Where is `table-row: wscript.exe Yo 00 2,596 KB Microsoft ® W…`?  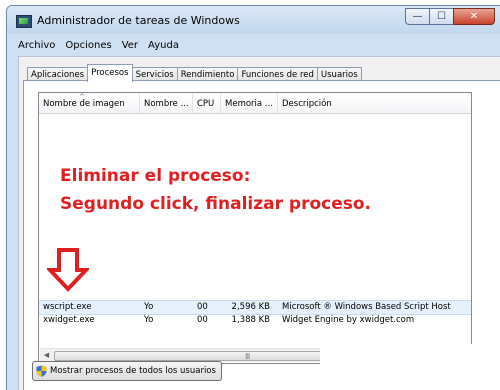 table-row: wscript.exe Yo 00 2,596 KB Microsoft ® W… is located at coordinates (255, 307).